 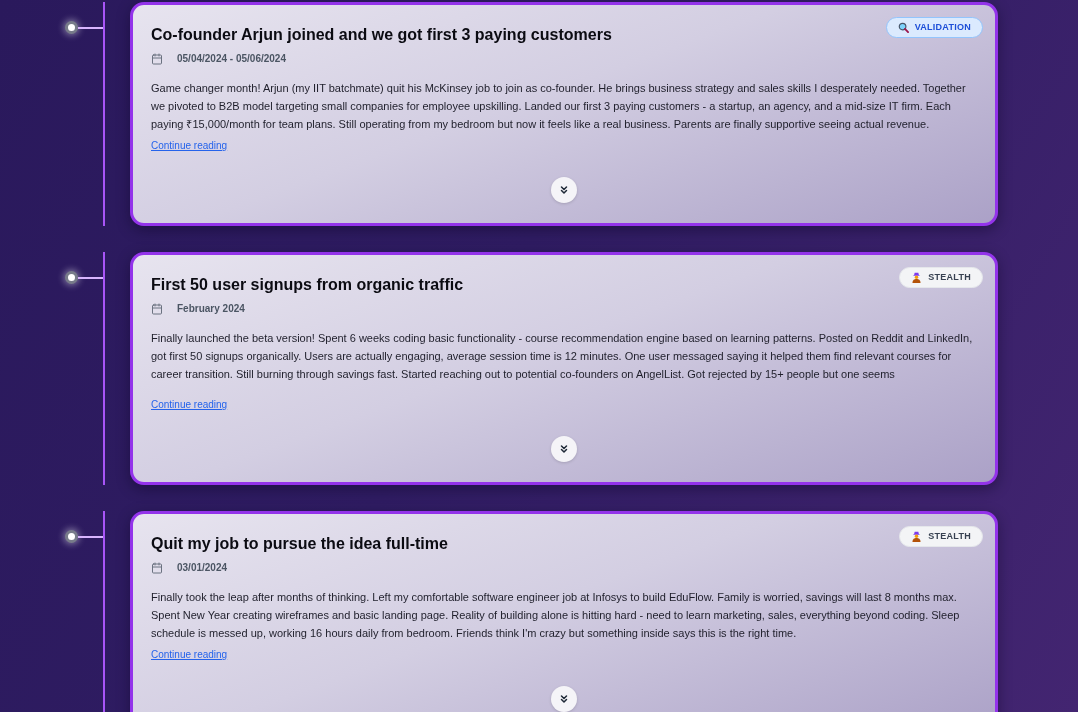 I want to click on entry-date: 05/04/2024 - 05/06/2024, so click(x=231, y=59).